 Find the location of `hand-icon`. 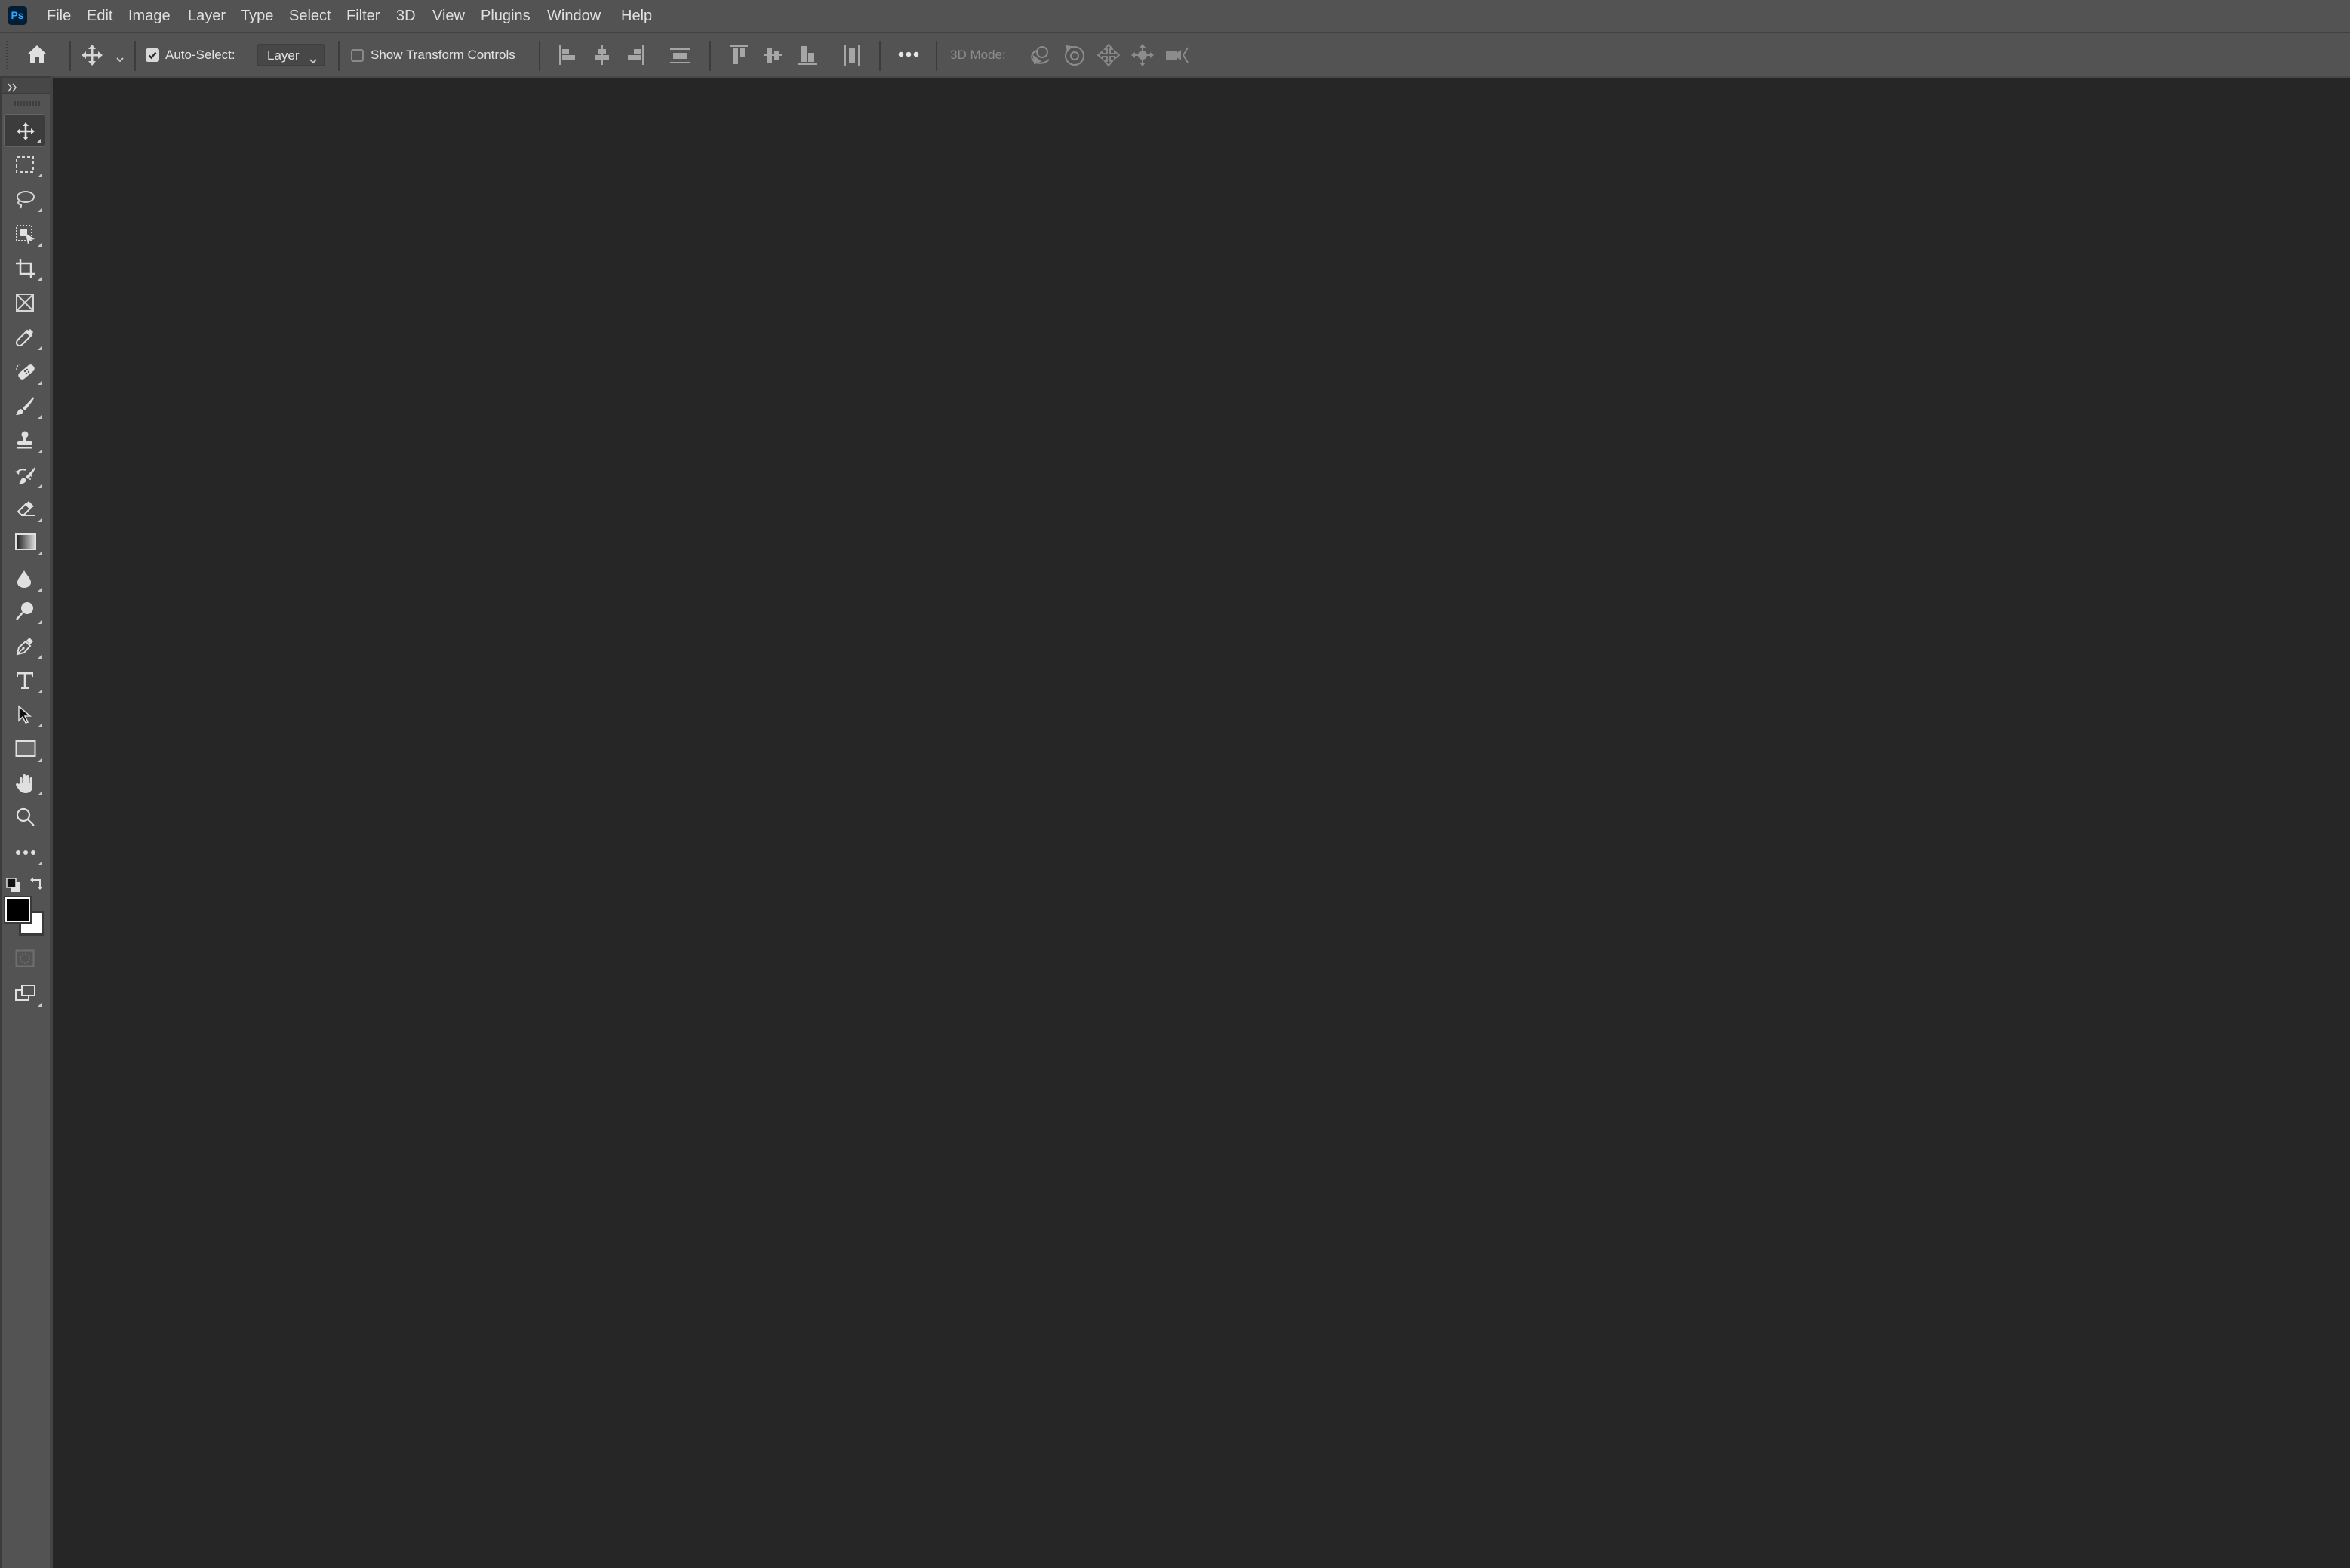

hand-icon is located at coordinates (24, 783).